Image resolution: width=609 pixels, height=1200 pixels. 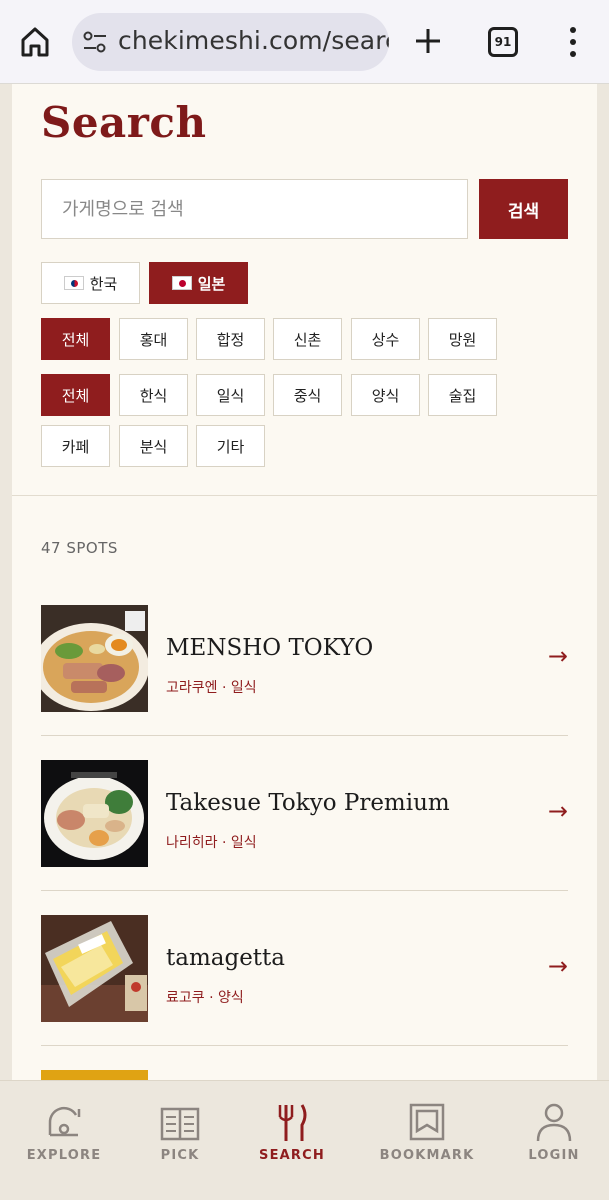 What do you see at coordinates (304, 495) in the screenshot?
I see `section-divider` at bounding box center [304, 495].